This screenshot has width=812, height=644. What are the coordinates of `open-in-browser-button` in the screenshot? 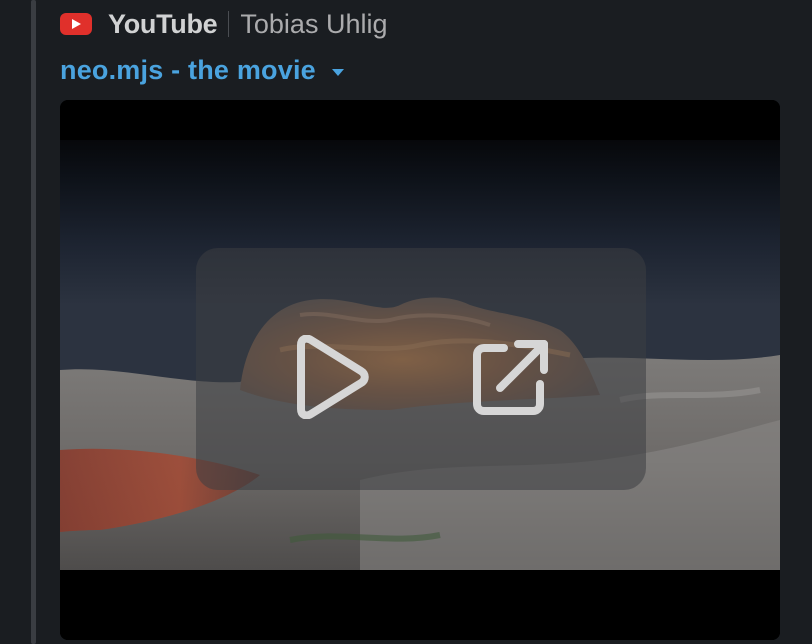 It's located at (511, 377).